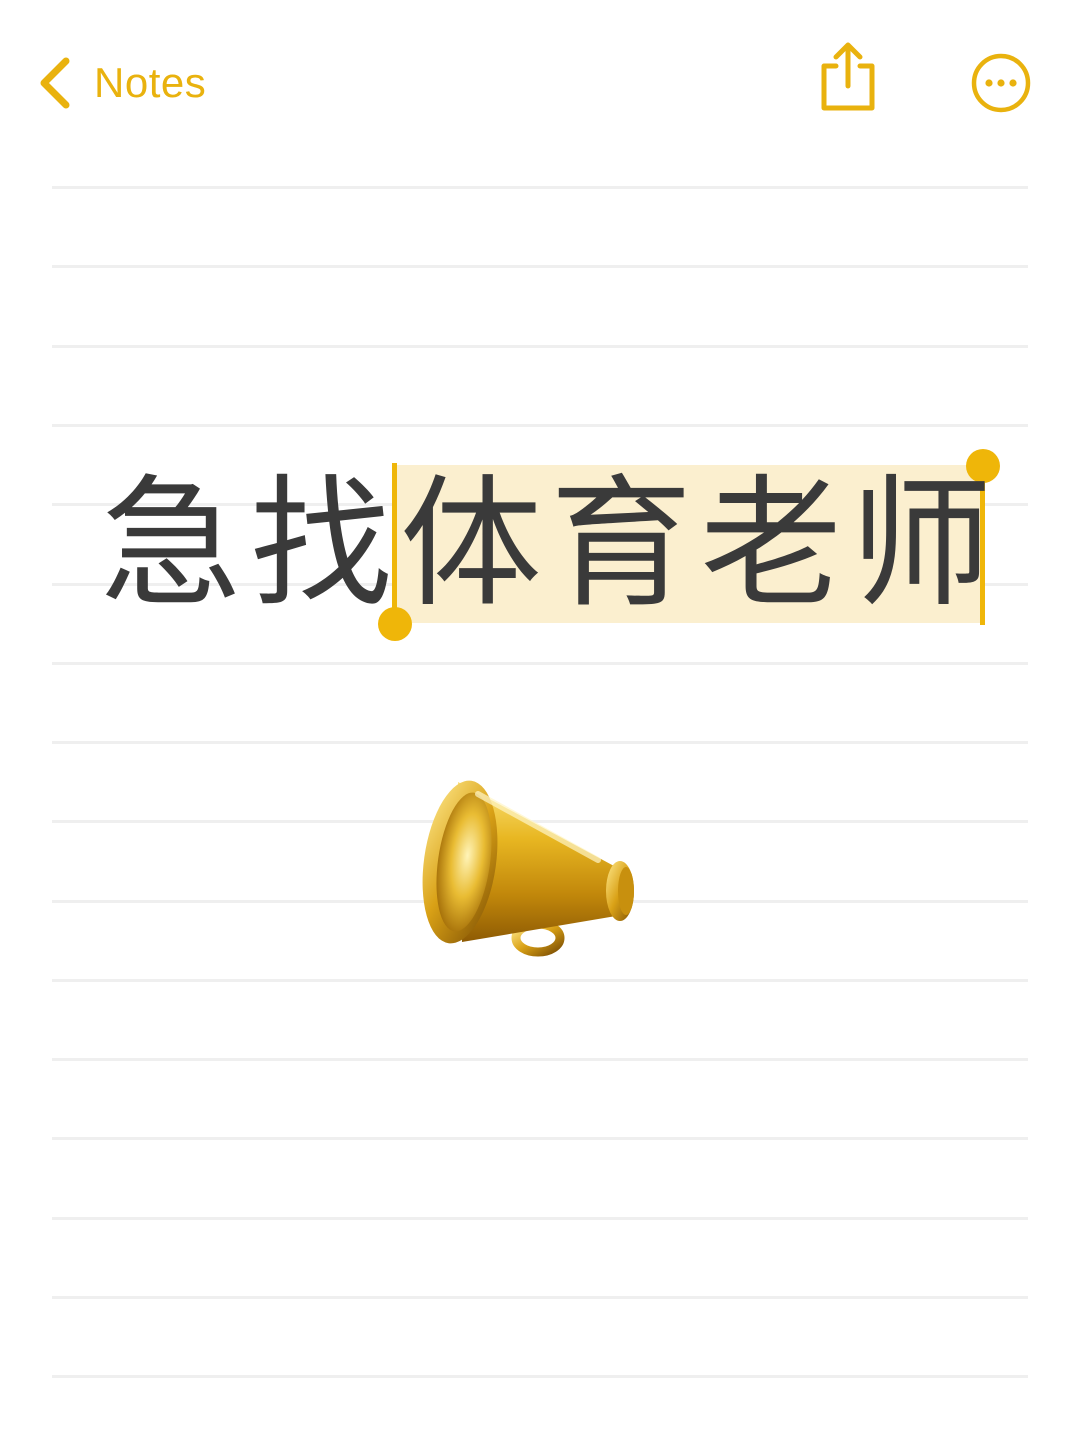 This screenshot has height=1440, width=1080. I want to click on chevron-left-icon, so click(55, 83).